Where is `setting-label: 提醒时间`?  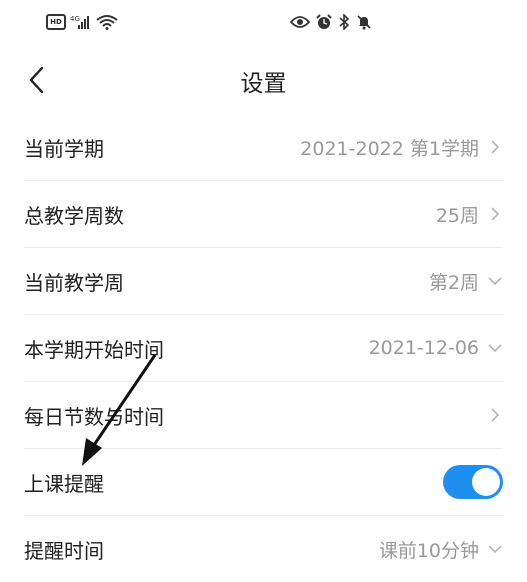 setting-label: 提醒时间 is located at coordinates (64, 550).